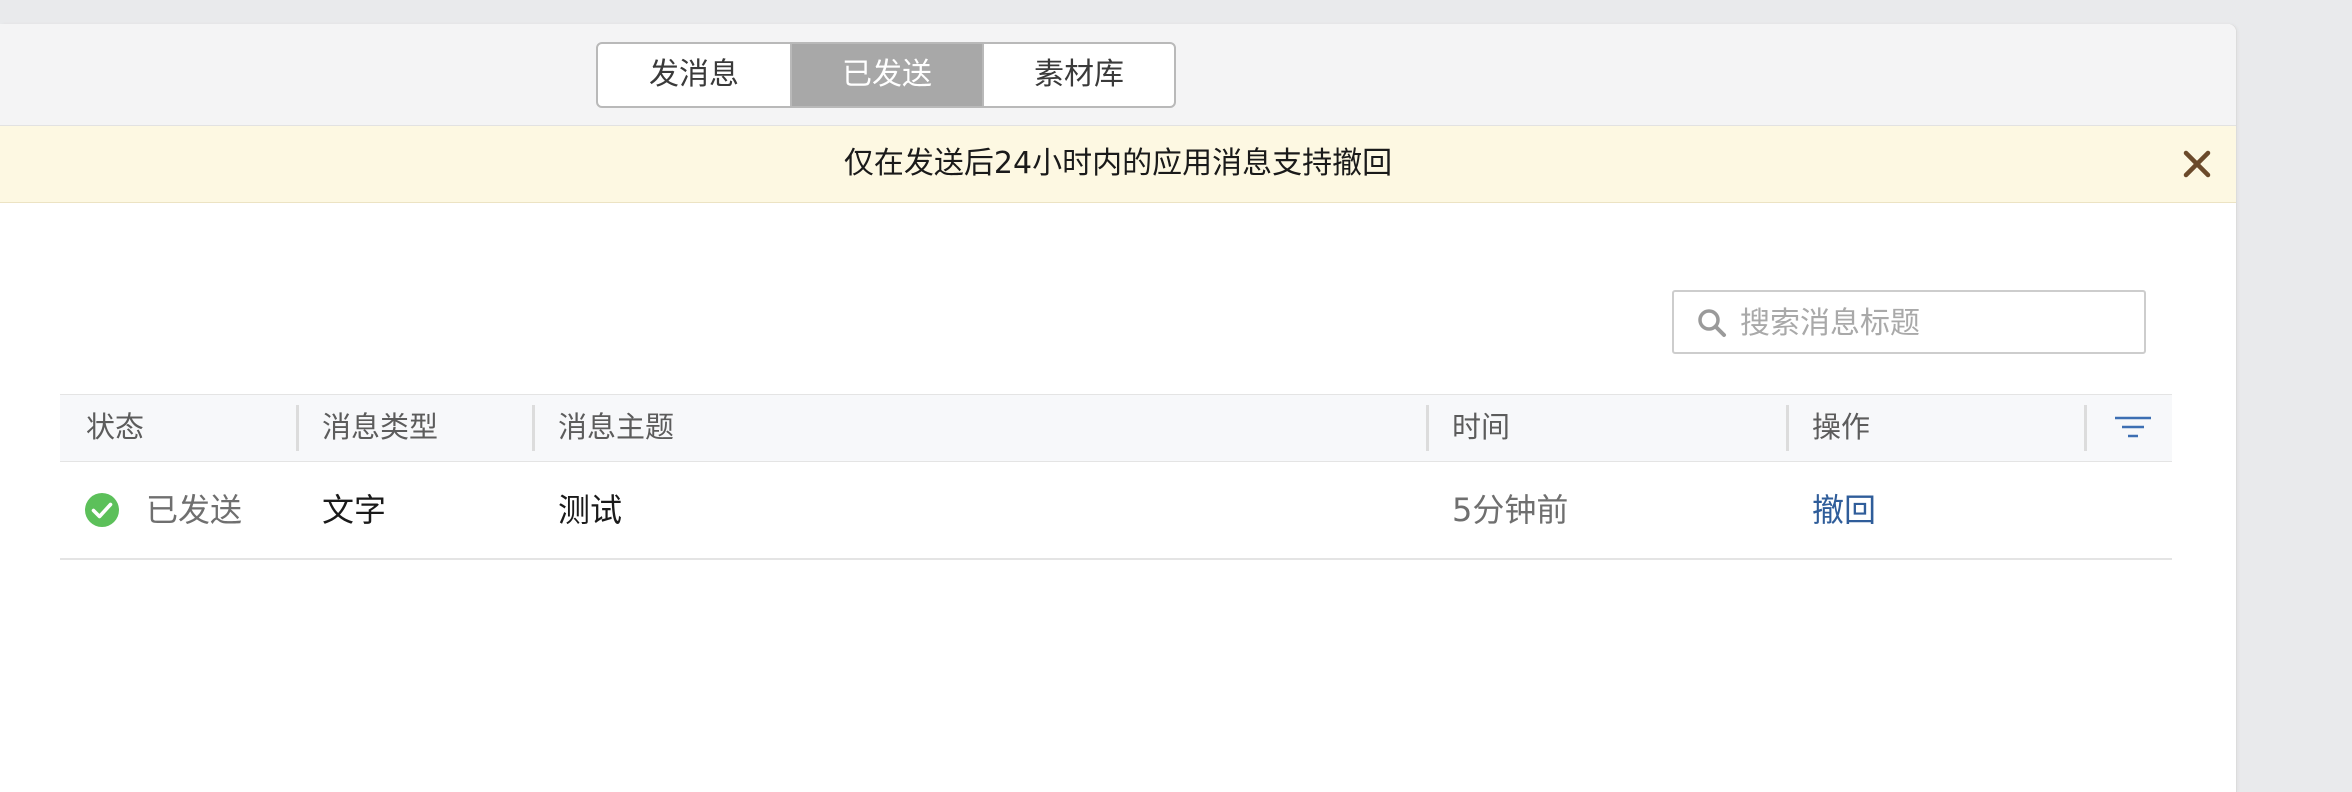 The image size is (2352, 792). Describe the element at coordinates (102, 510) in the screenshot. I see `check-circle-icon` at that location.